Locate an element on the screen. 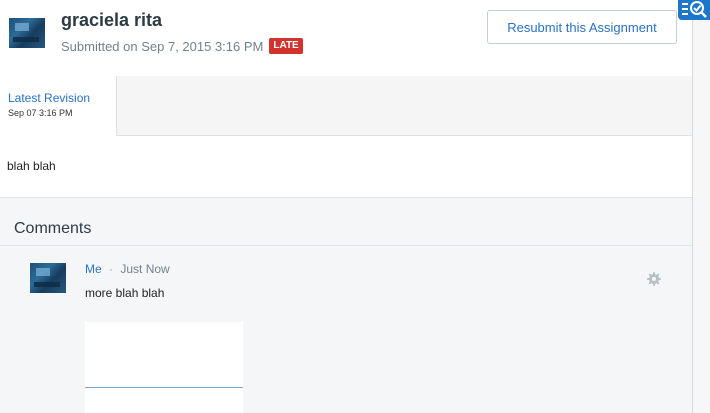 This screenshot has width=710, height=413. checklist-search-icon is located at coordinates (694, 9).